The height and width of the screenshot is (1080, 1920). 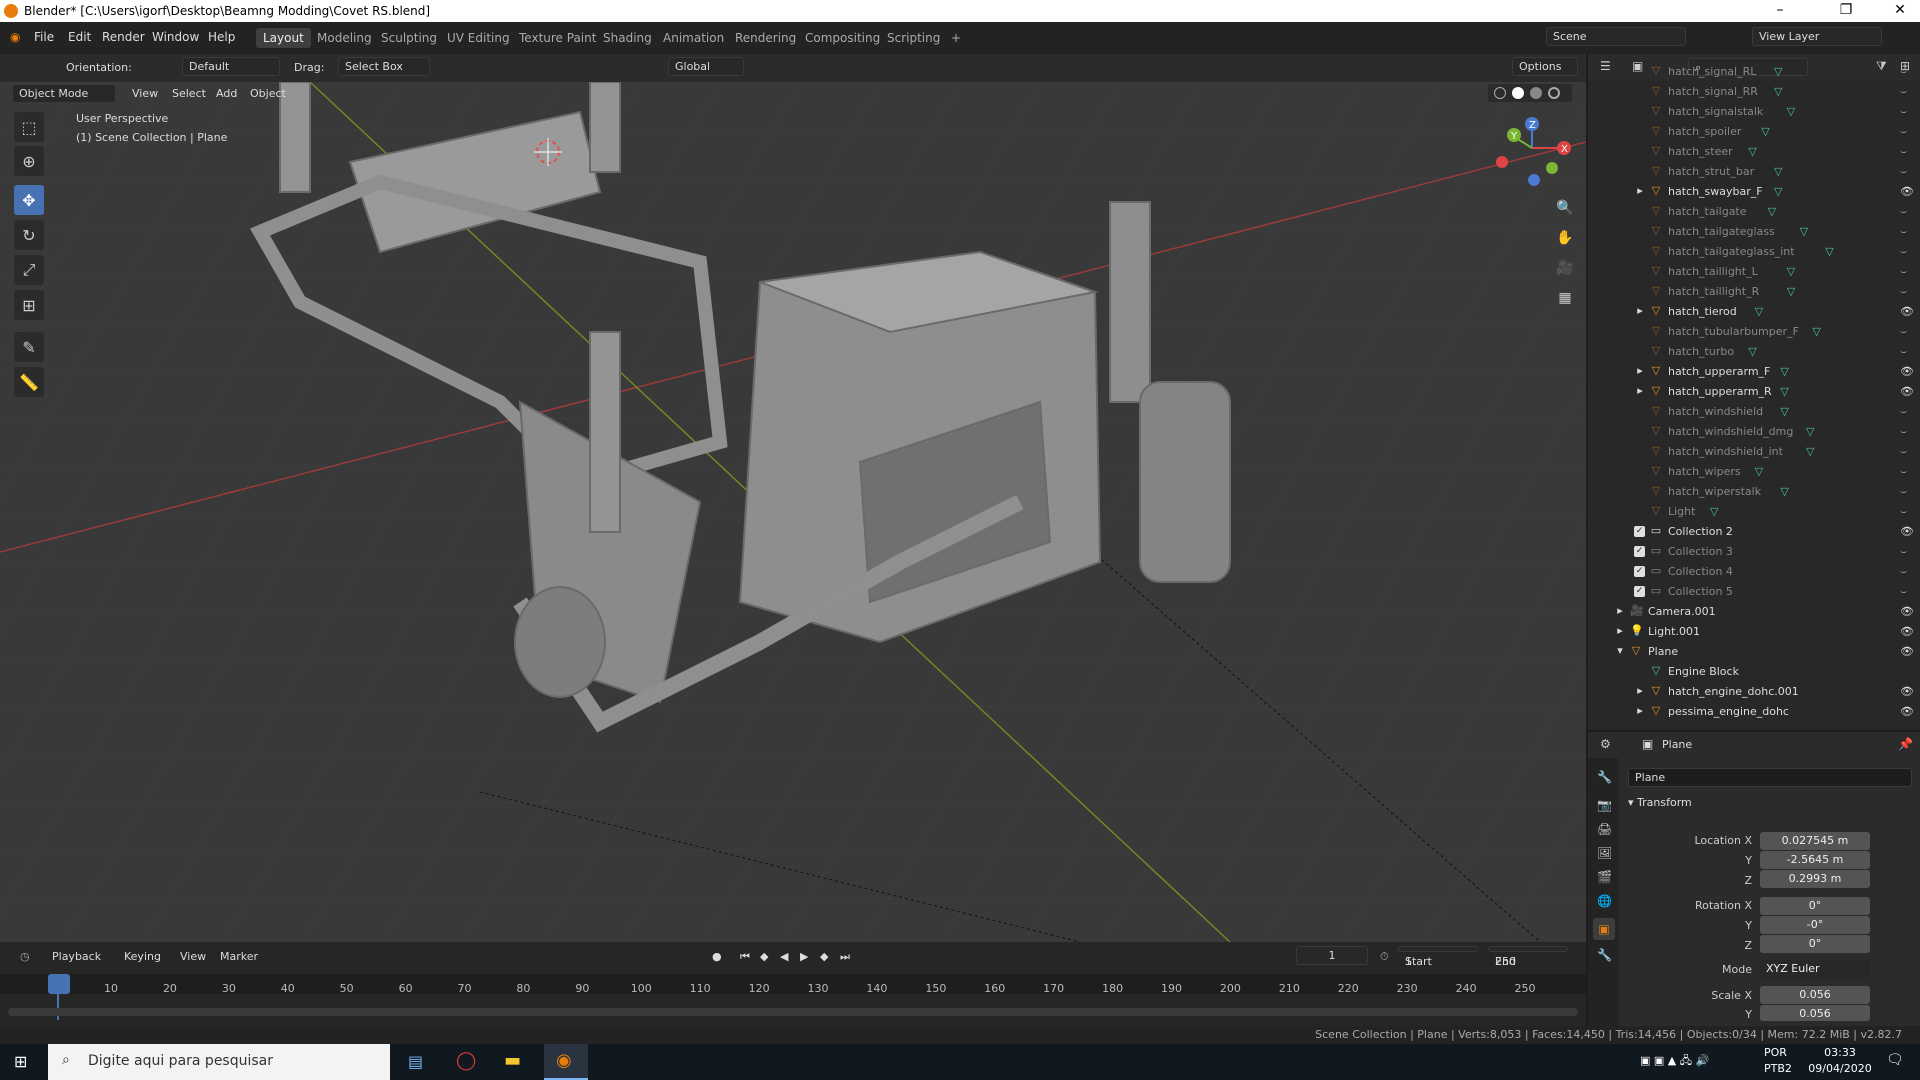 What do you see at coordinates (29, 200) in the screenshot?
I see `move-tool-icon: ✥` at bounding box center [29, 200].